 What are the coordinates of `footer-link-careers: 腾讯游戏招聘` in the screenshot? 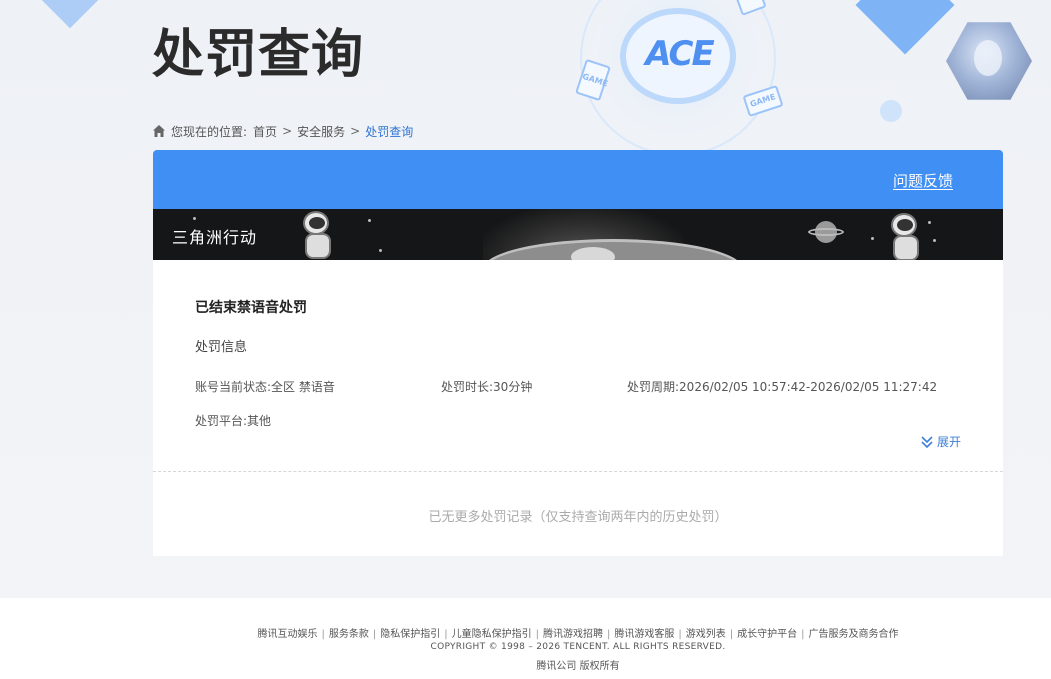 It's located at (573, 634).